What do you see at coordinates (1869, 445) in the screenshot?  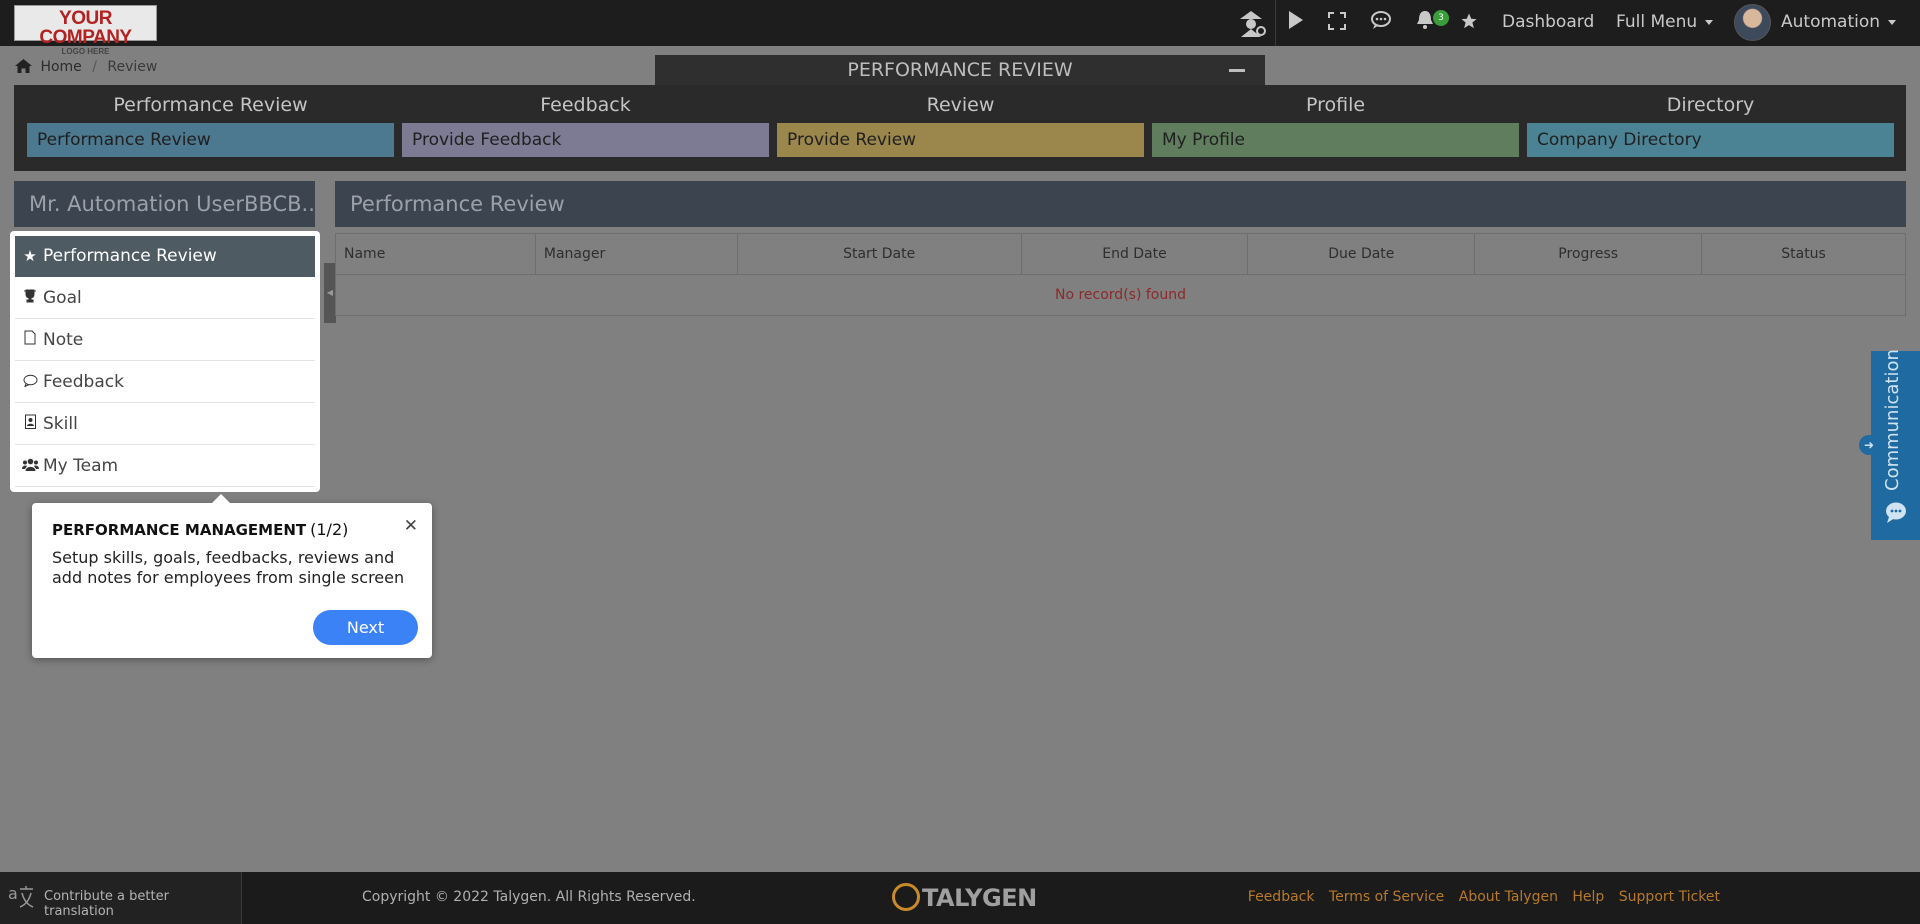 I see `arrow-right-circle-icon: ➜` at bounding box center [1869, 445].